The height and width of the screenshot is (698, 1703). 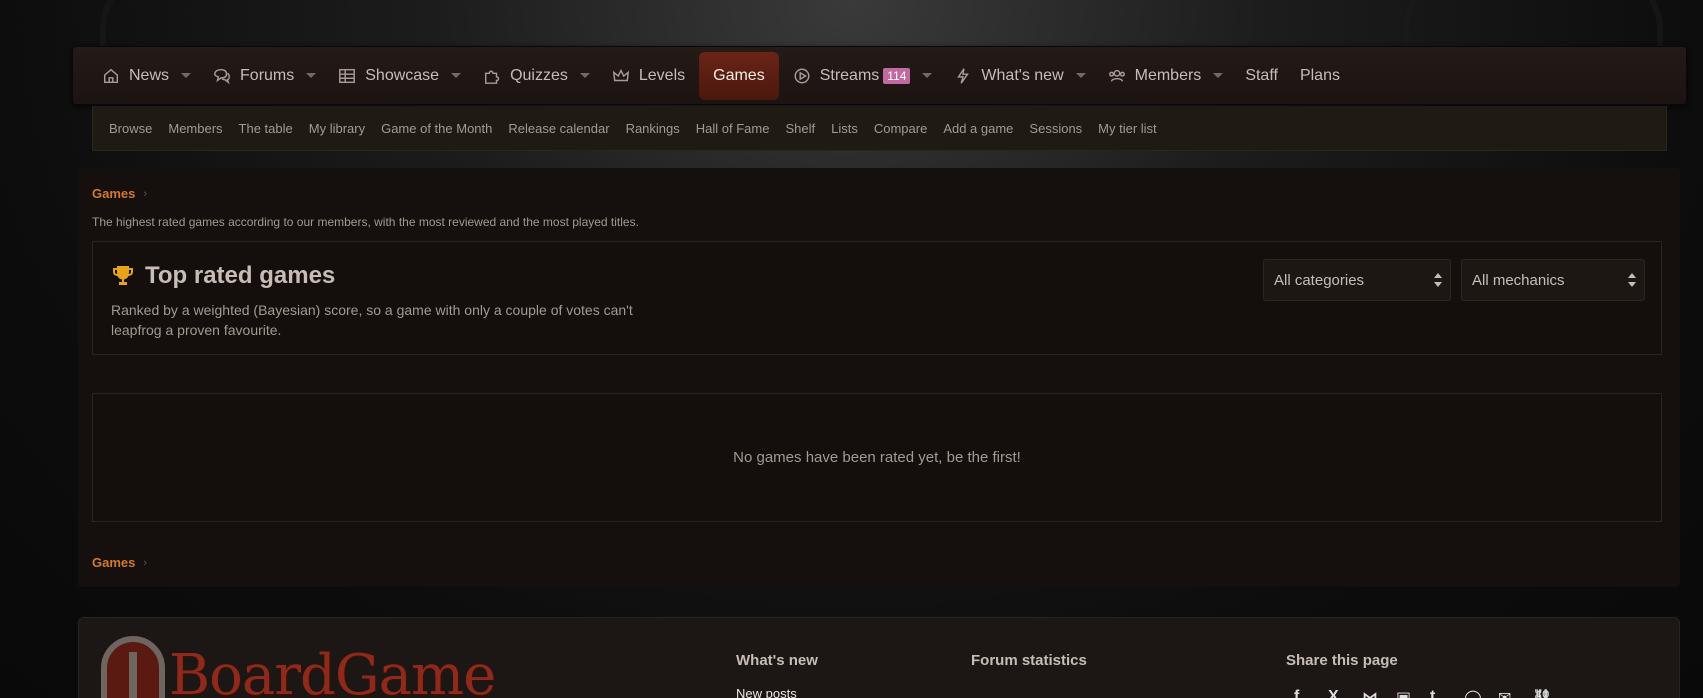 What do you see at coordinates (133, 667) in the screenshot?
I see `logo-tower-graphic` at bounding box center [133, 667].